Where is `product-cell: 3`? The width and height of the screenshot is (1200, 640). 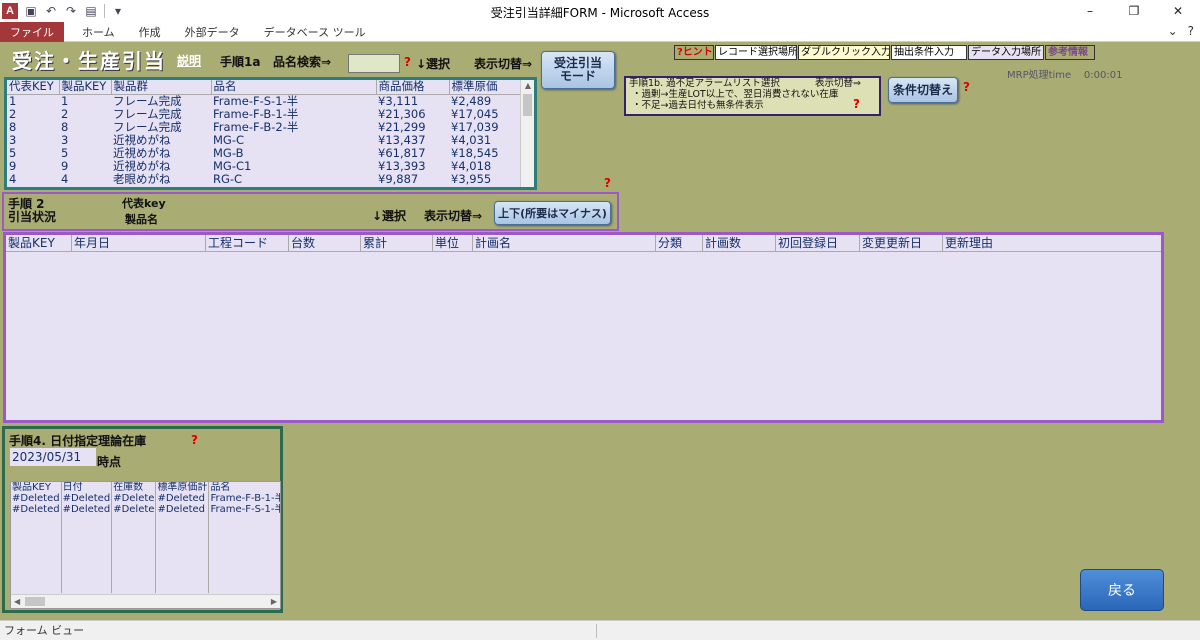
product-cell: 3 is located at coordinates (13, 140).